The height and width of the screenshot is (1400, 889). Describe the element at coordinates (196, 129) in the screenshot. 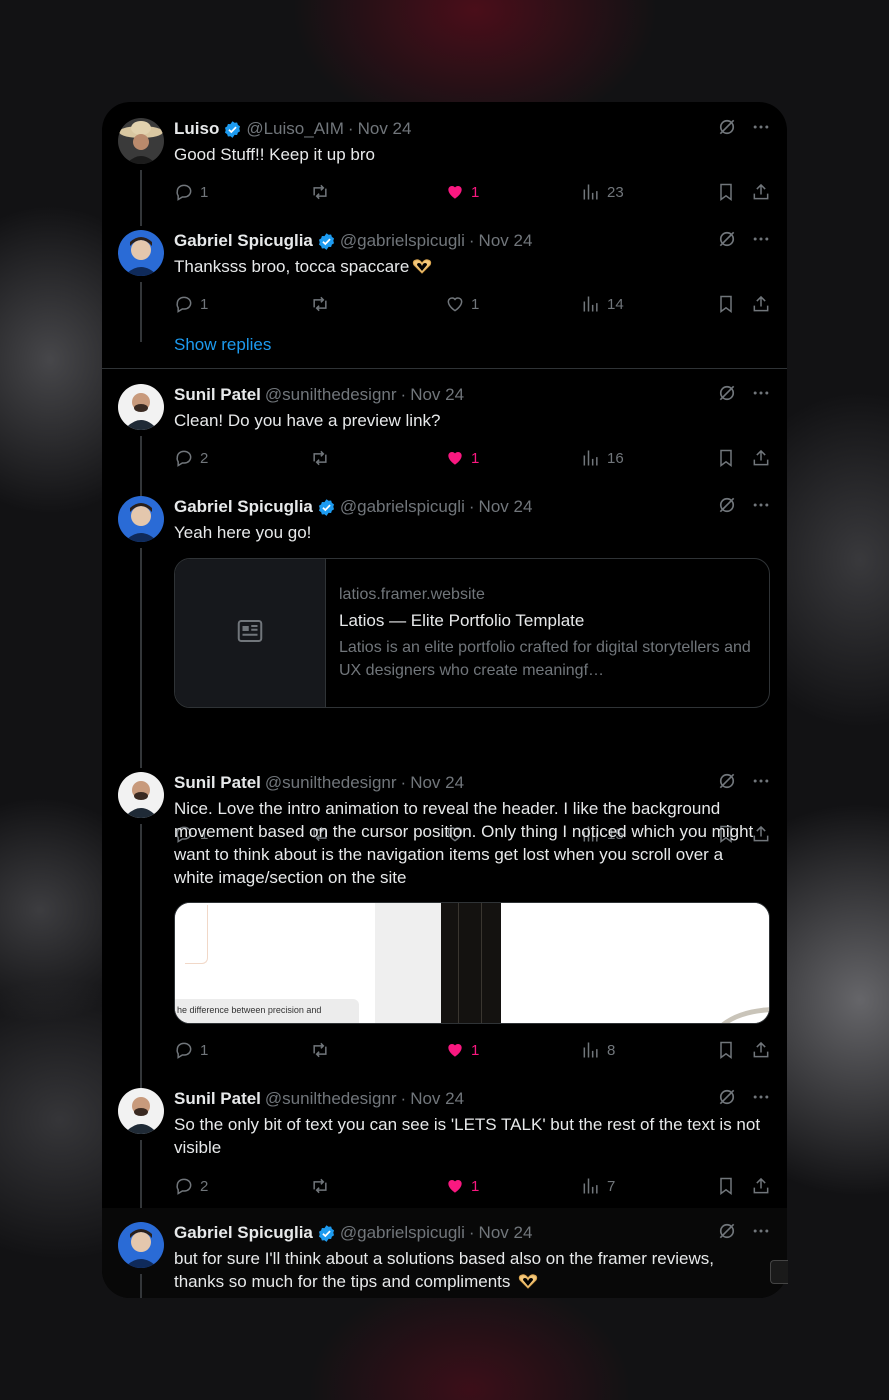

I see `display-name: Luiso` at that location.